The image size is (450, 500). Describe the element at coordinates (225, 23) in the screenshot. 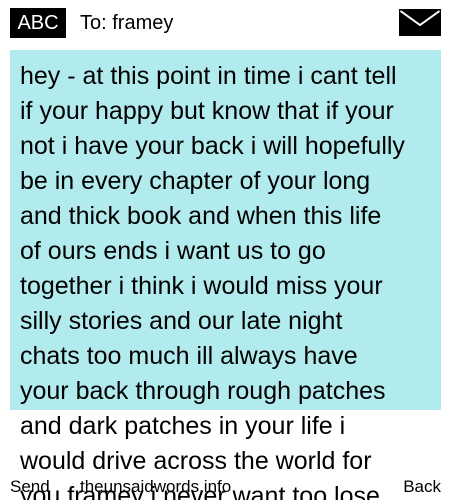

I see `message-header: ABC To: framey` at that location.